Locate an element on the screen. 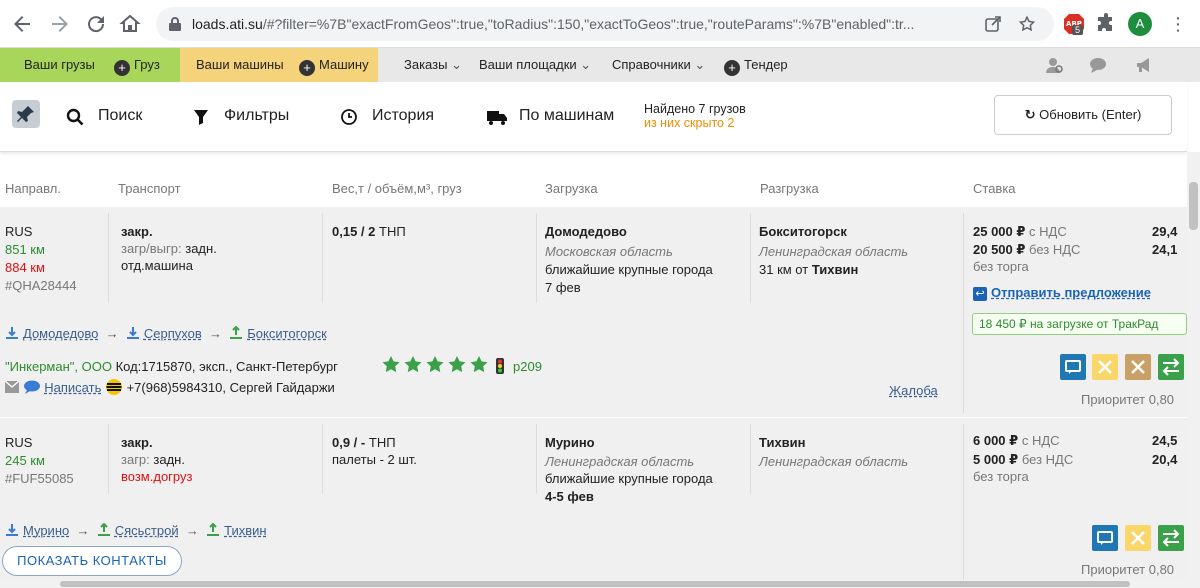  message-icon is located at coordinates (1105, 538).